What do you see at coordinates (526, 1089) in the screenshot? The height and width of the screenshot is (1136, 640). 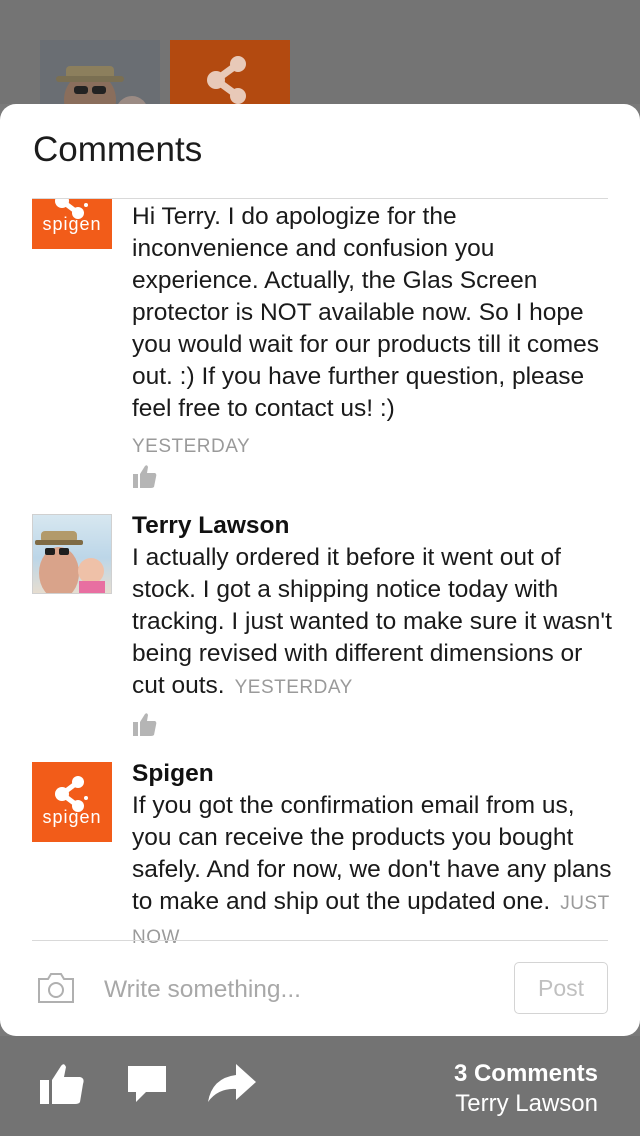 I see `comments-summary: 3 Comments Terry Lawson` at bounding box center [526, 1089].